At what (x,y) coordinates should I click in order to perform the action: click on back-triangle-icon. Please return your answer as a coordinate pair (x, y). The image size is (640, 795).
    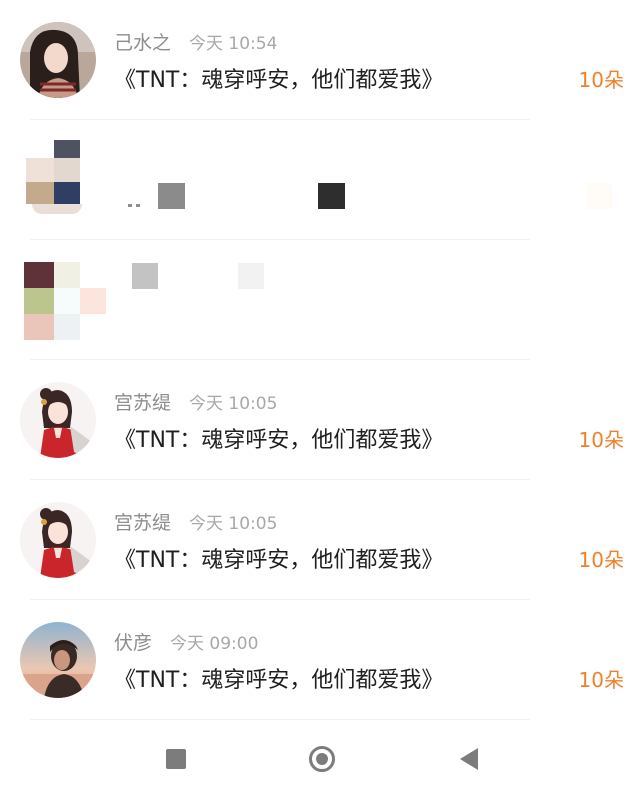
    Looking at the image, I should click on (469, 759).